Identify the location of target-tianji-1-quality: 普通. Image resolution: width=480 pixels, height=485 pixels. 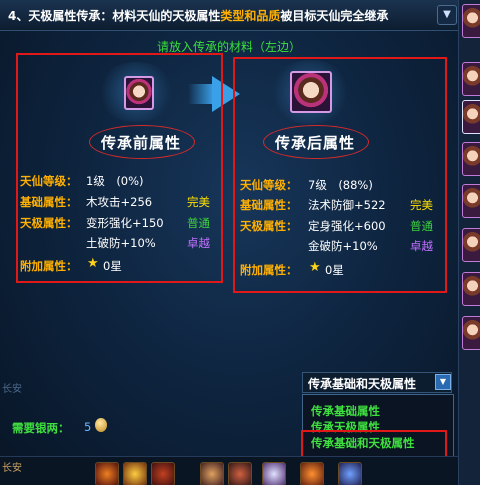
(421, 226).